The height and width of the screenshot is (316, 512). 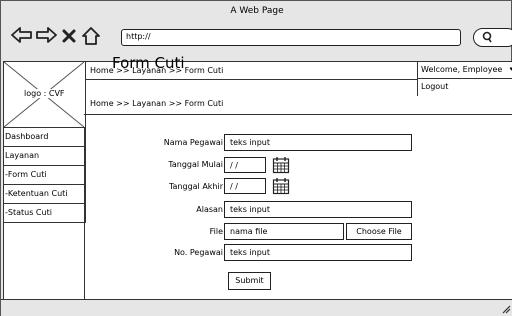 What do you see at coordinates (69, 36) in the screenshot?
I see `x-icon` at bounding box center [69, 36].